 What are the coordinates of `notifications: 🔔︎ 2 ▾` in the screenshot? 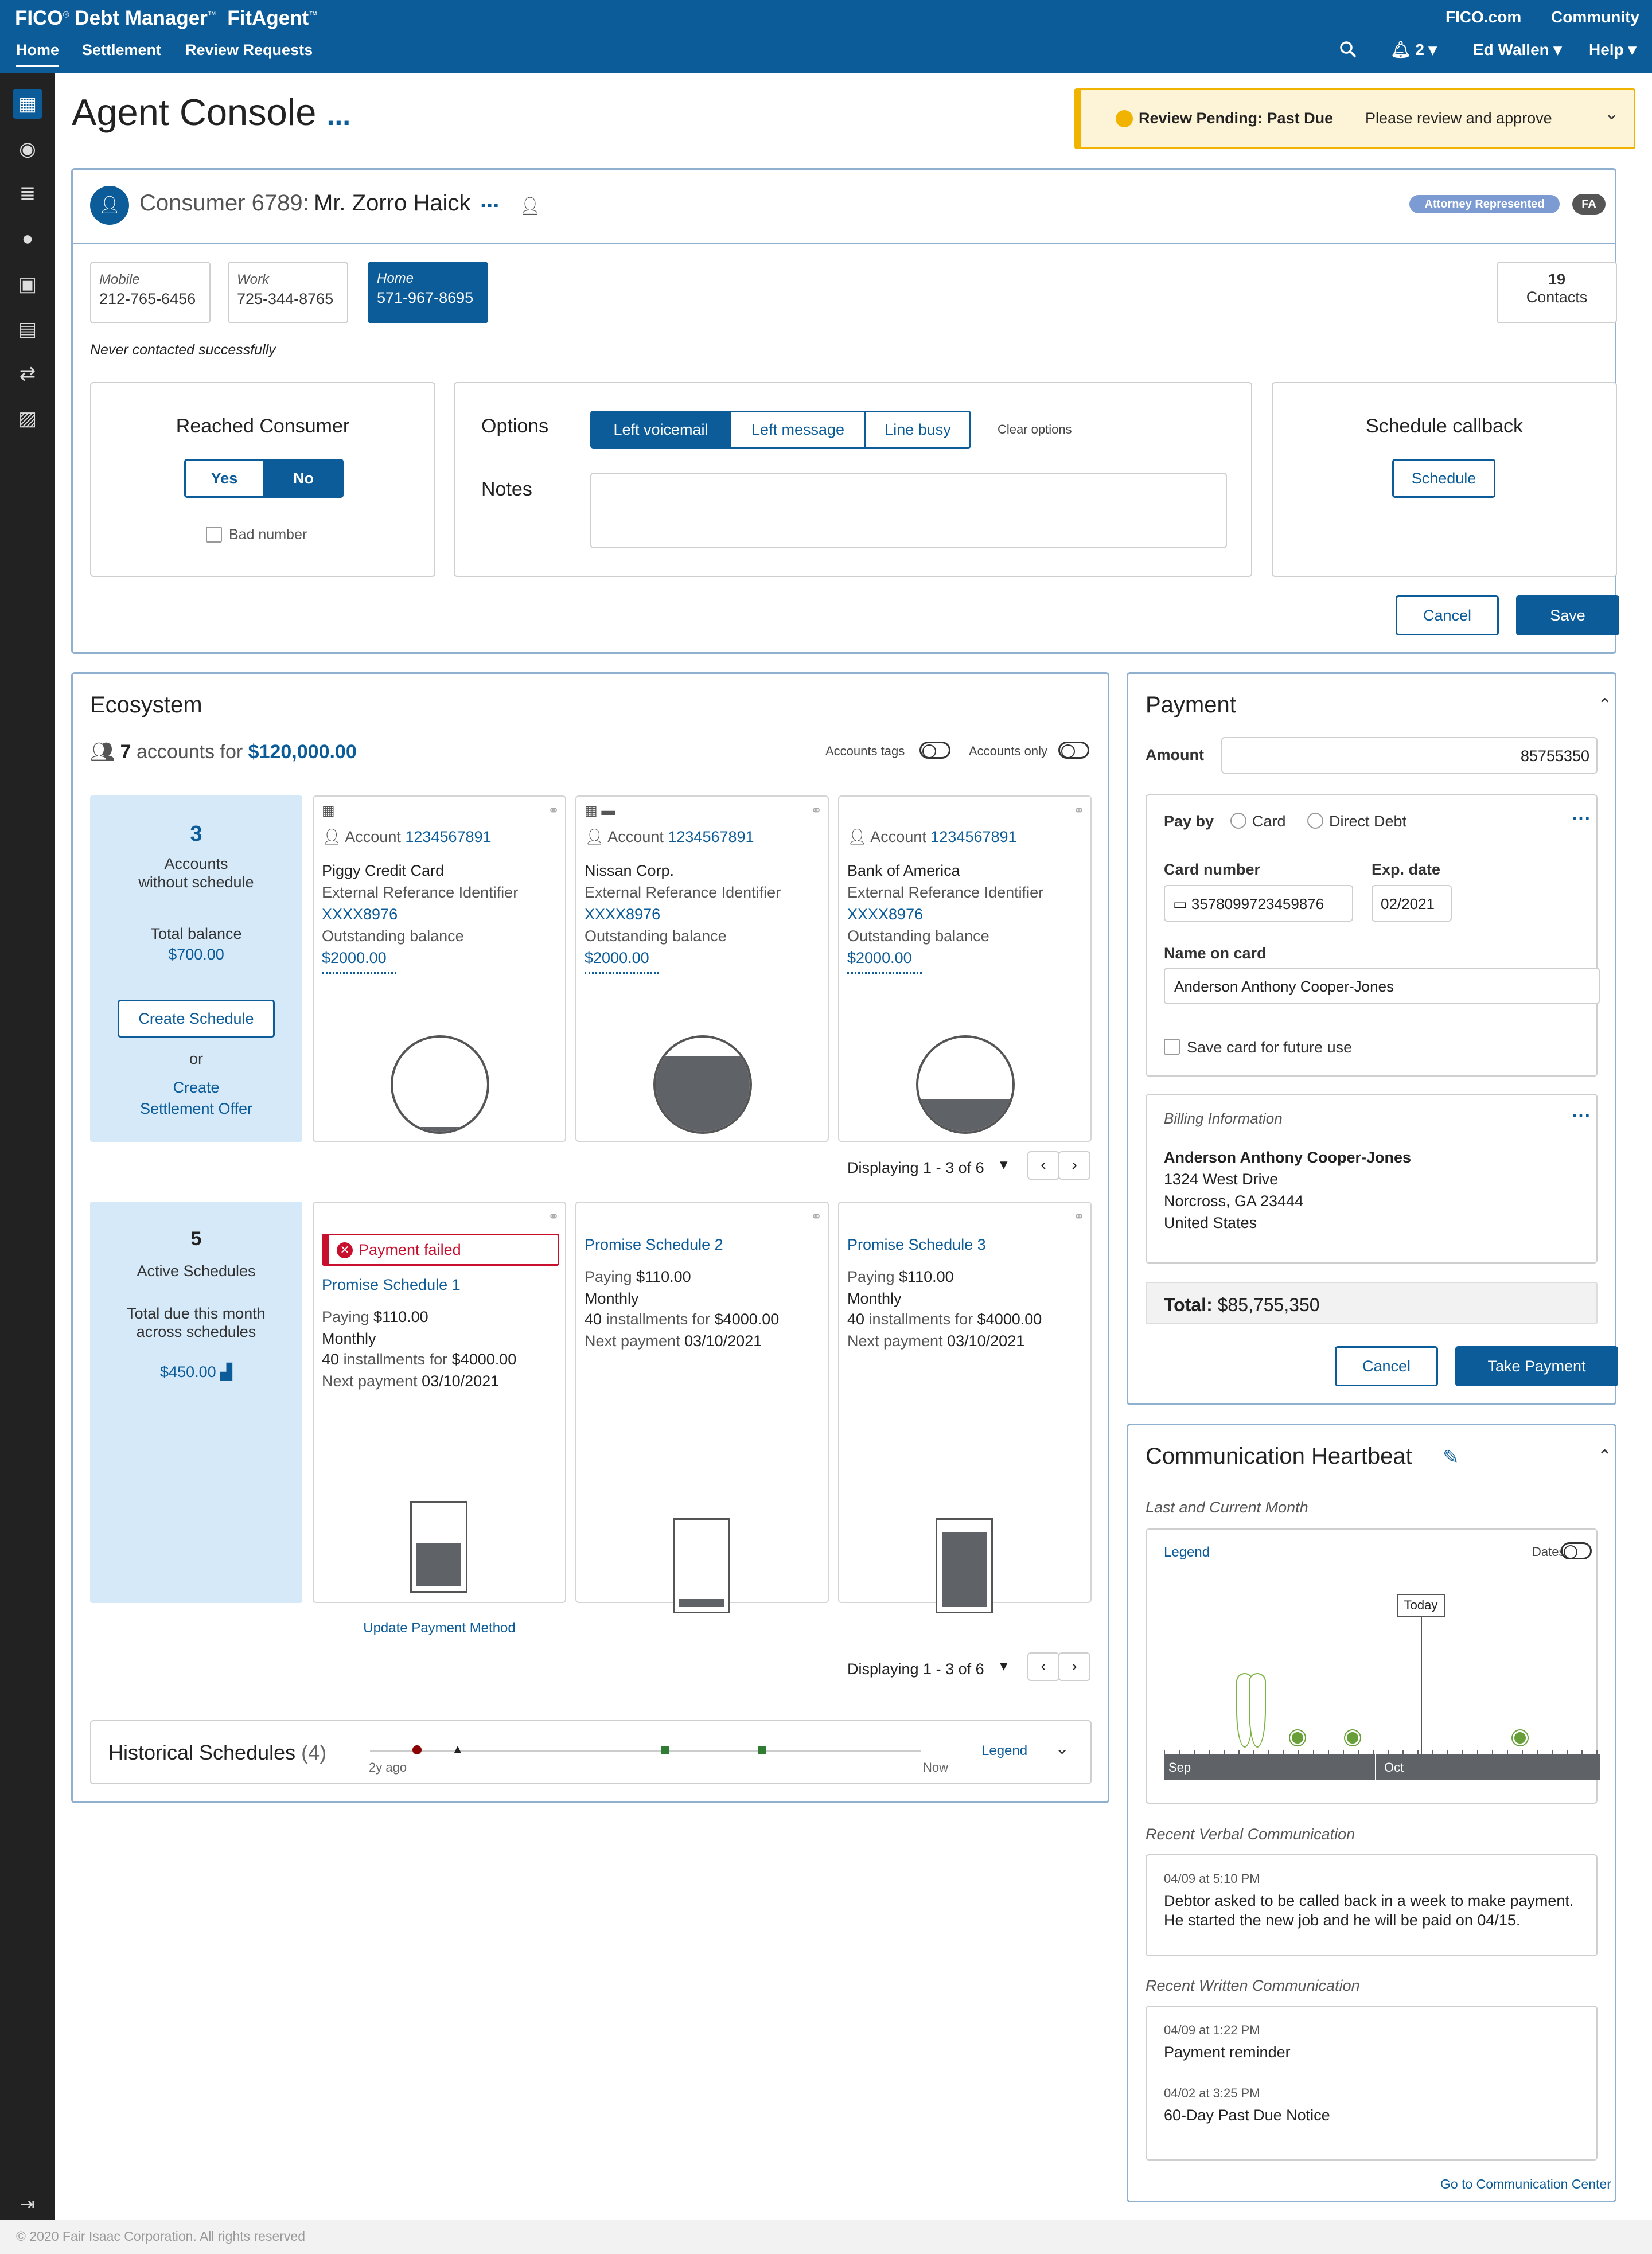 It's located at (1413, 49).